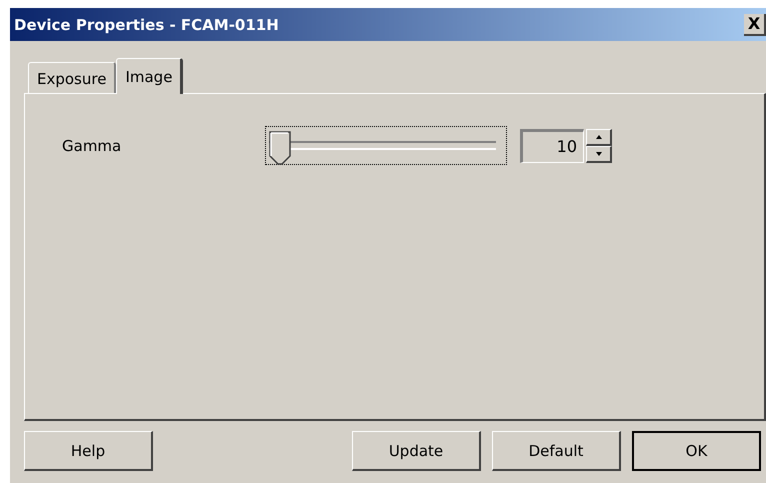 The width and height of the screenshot is (766, 483). I want to click on spin-up-button, so click(599, 137).